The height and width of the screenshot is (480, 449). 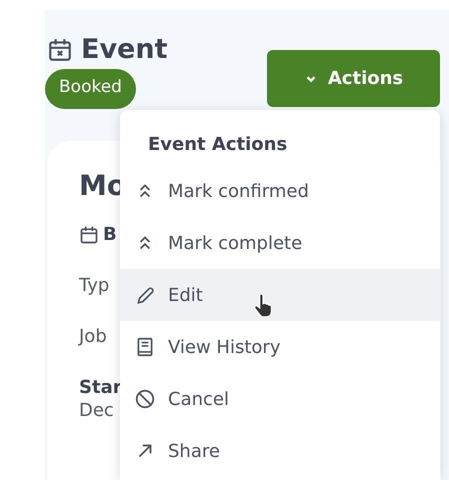 What do you see at coordinates (94, 285) in the screenshot?
I see `field-label: Typ` at bounding box center [94, 285].